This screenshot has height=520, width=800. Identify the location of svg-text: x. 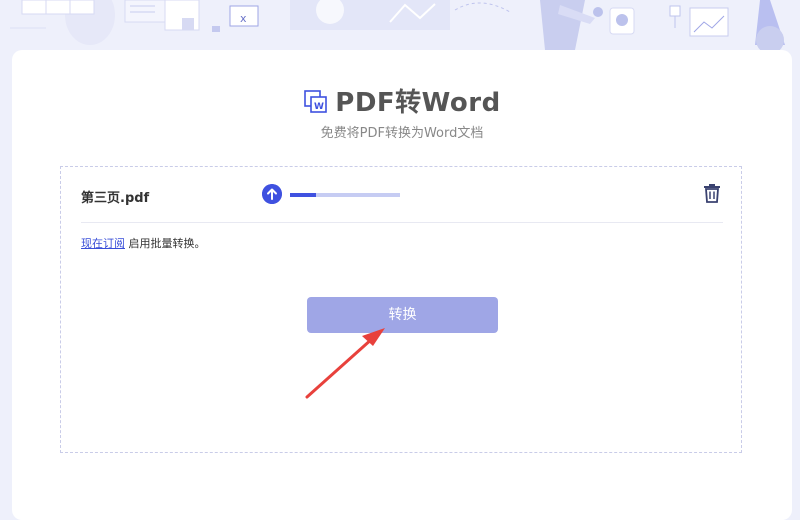
(243, 18).